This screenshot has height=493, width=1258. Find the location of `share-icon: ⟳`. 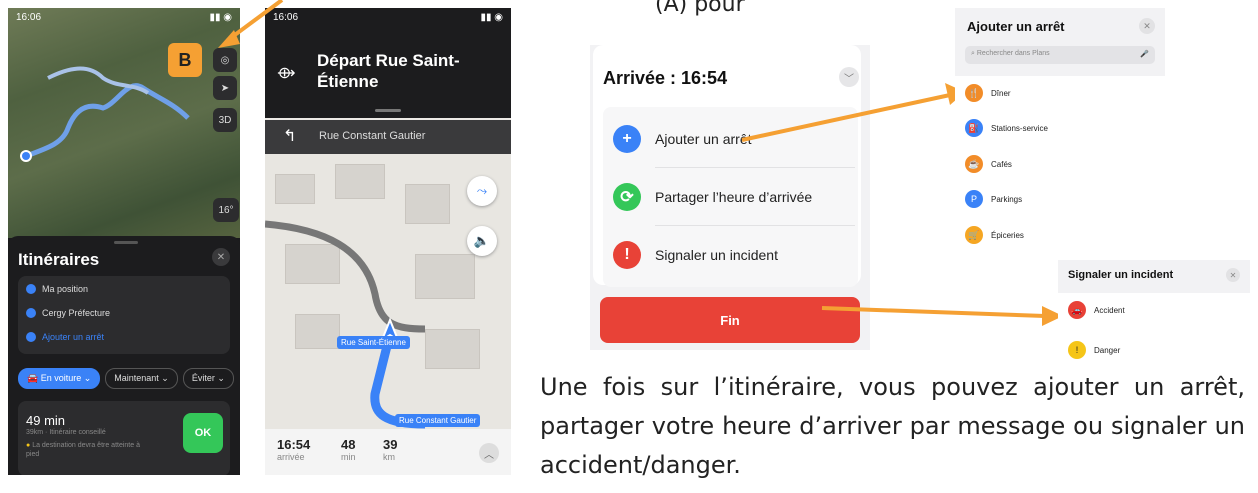

share-icon: ⟳ is located at coordinates (627, 197).